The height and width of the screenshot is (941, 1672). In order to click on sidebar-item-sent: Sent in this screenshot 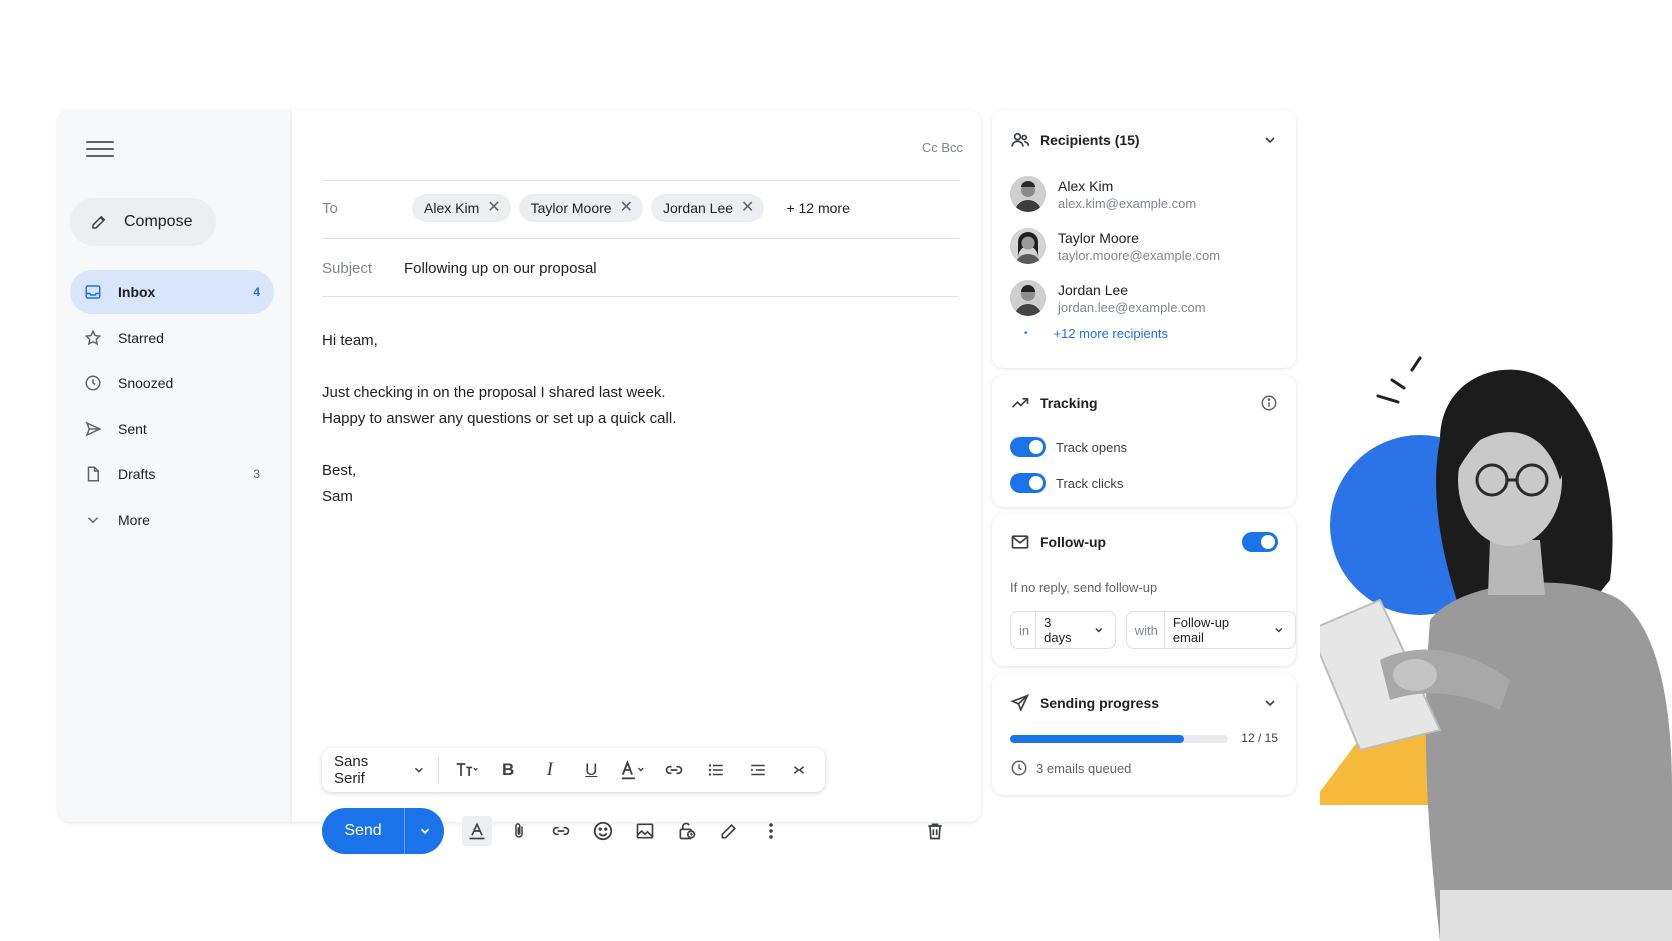, I will do `click(172, 429)`.